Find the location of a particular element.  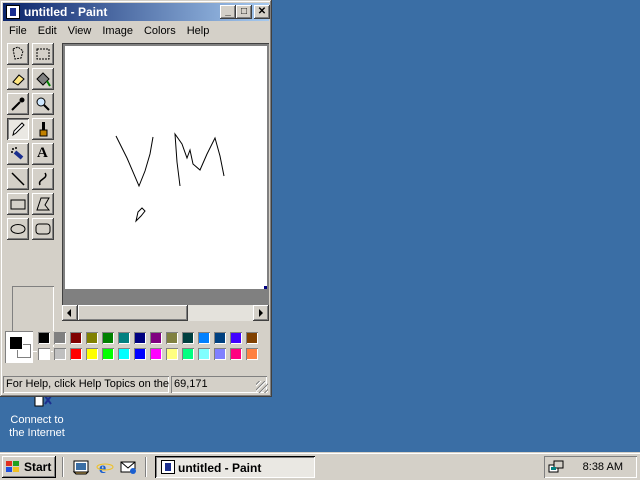

minimize-button: _ is located at coordinates (228, 12).